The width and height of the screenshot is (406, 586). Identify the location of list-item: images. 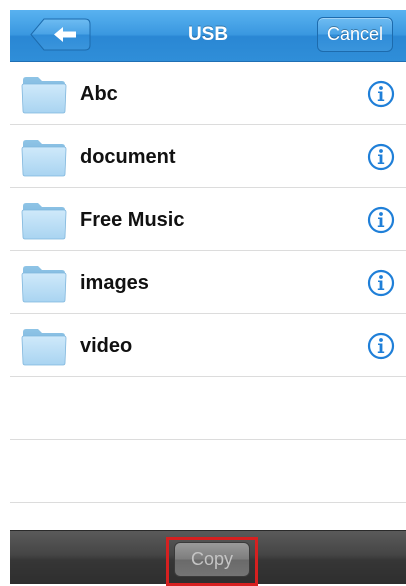
(208, 282).